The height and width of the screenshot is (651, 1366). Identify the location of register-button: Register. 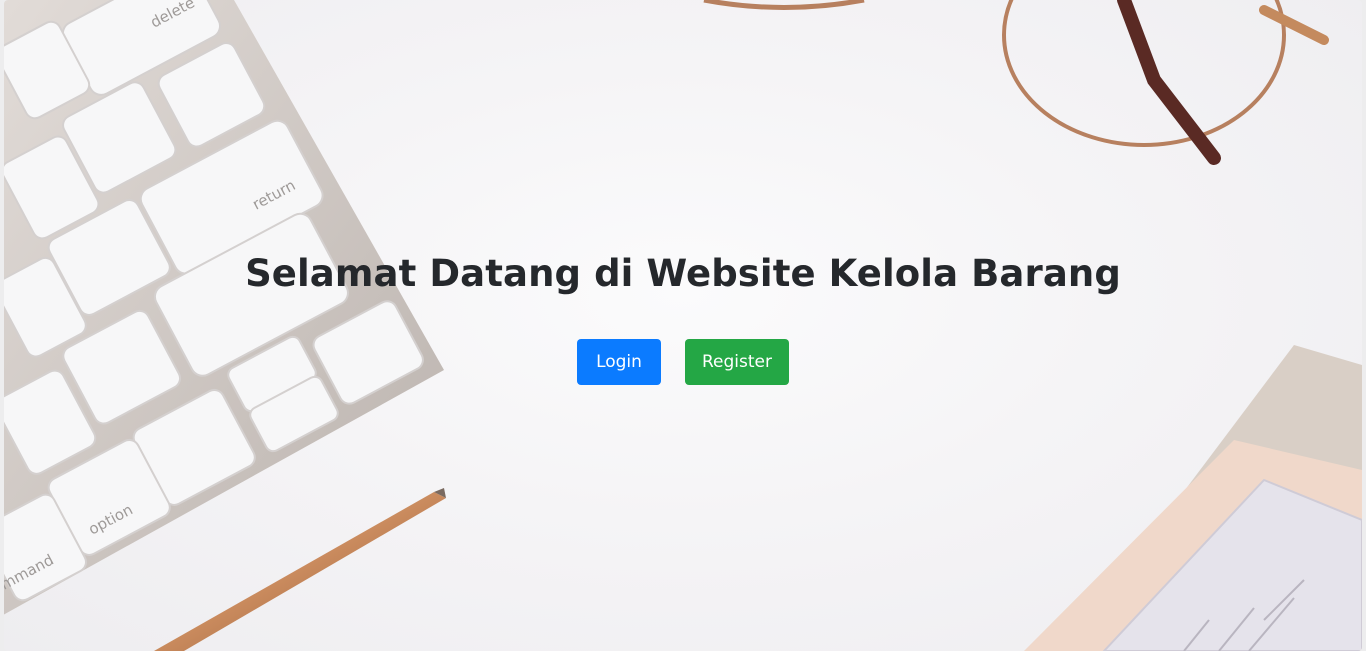
(737, 362).